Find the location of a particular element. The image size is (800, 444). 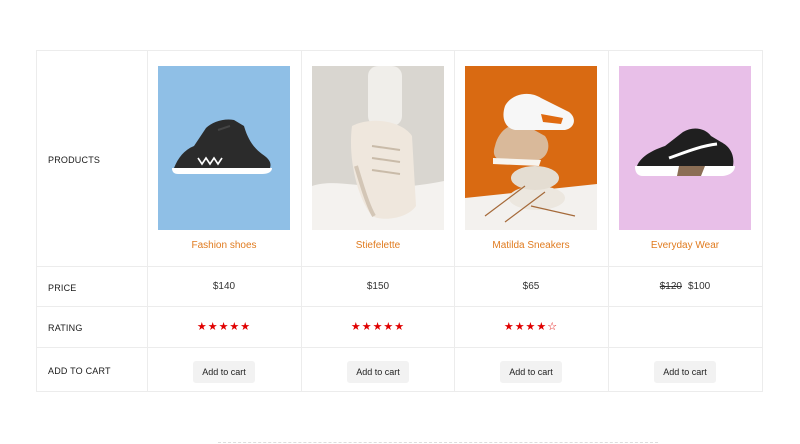

product-image-matilda-sneakers is located at coordinates (531, 148).